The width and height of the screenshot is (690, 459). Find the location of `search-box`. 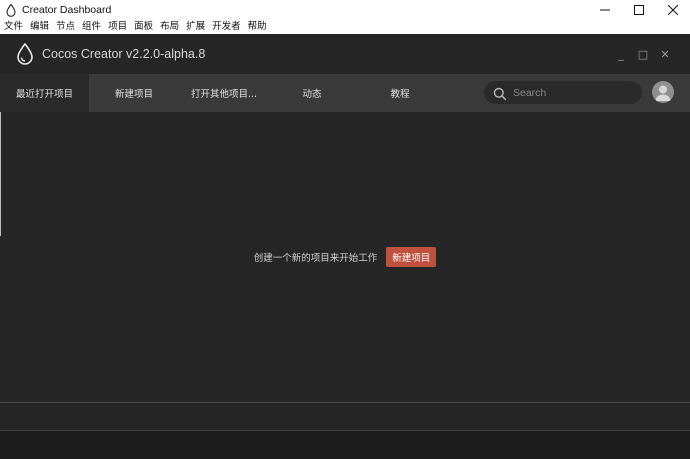

search-box is located at coordinates (563, 92).